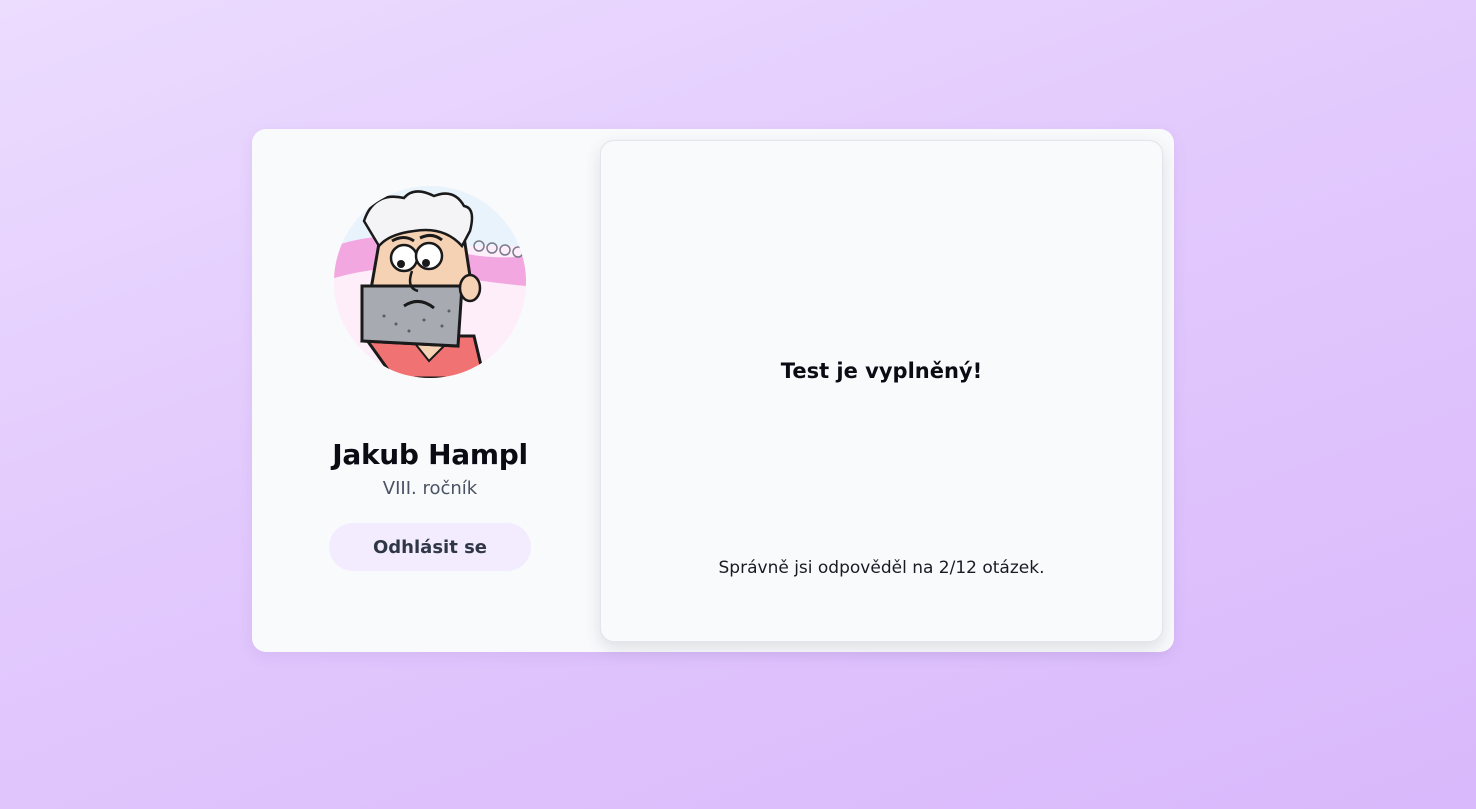  What do you see at coordinates (430, 488) in the screenshot?
I see `user-grade: VIII. ročník` at bounding box center [430, 488].